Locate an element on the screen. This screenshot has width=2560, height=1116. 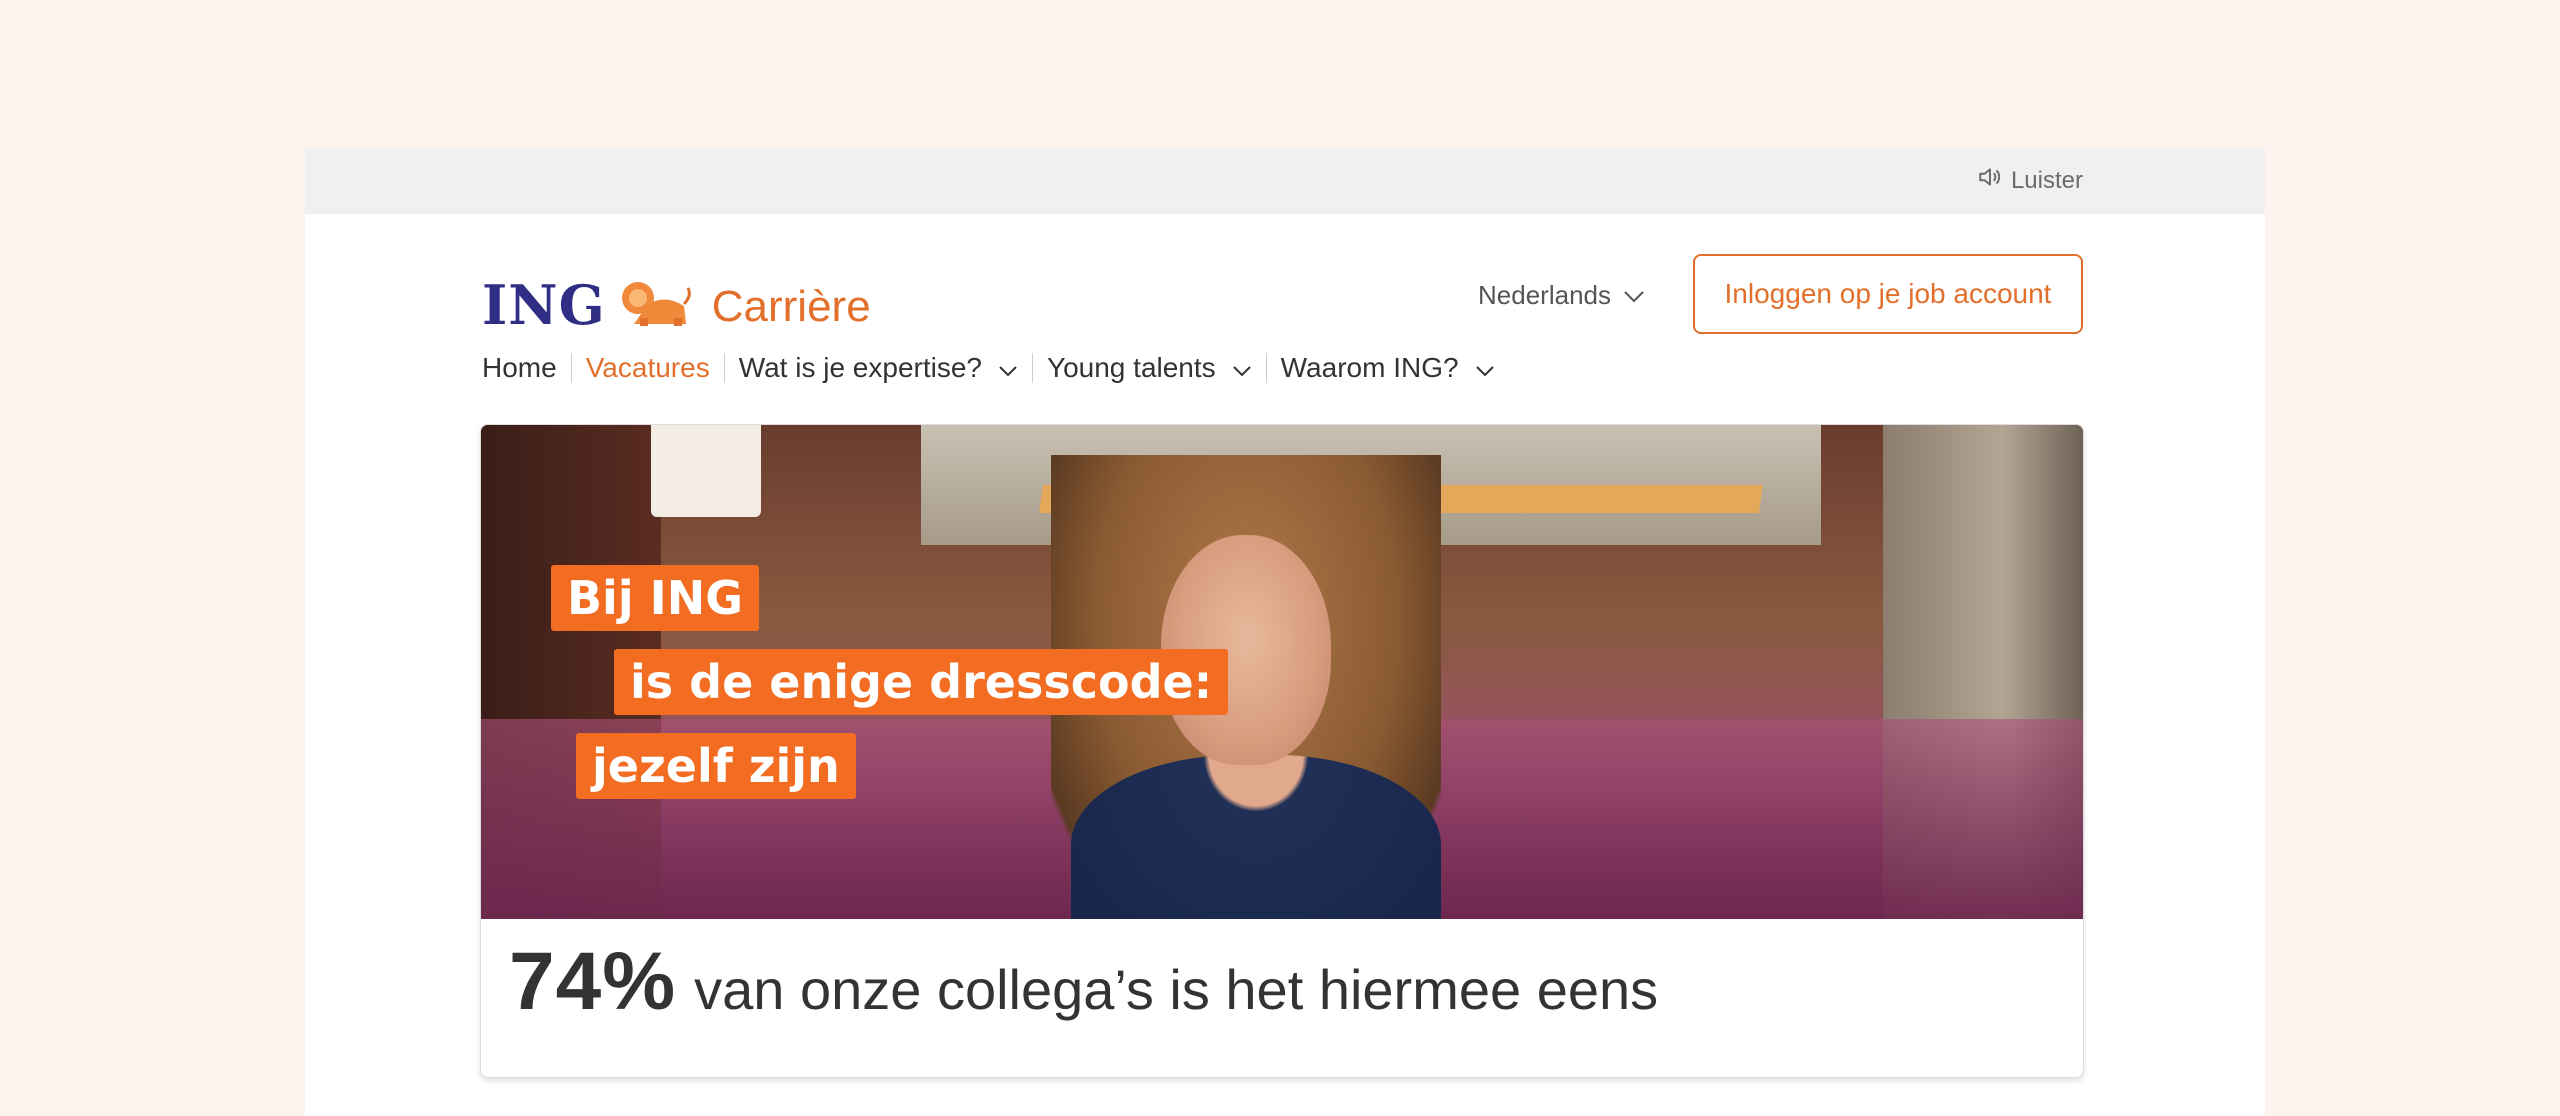
login-job-account-button: Inloggen op je job account is located at coordinates (1888, 294).